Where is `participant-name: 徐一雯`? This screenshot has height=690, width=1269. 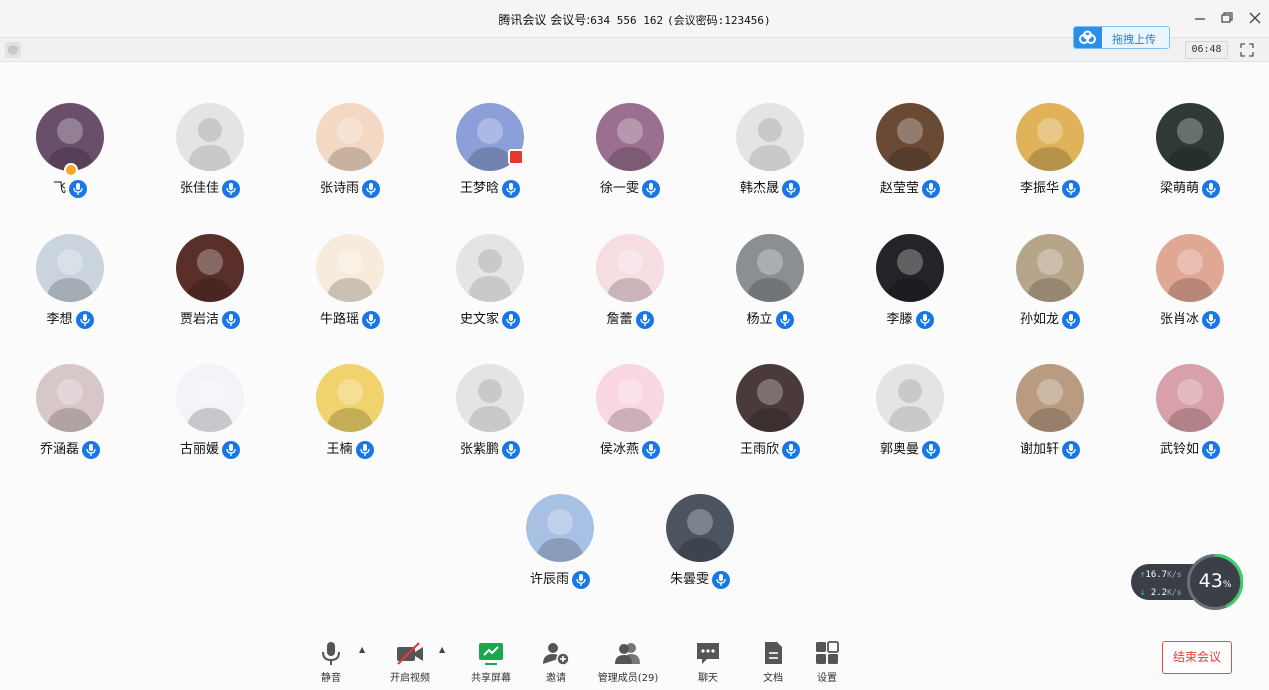
participant-name: 徐一雯 is located at coordinates (619, 188).